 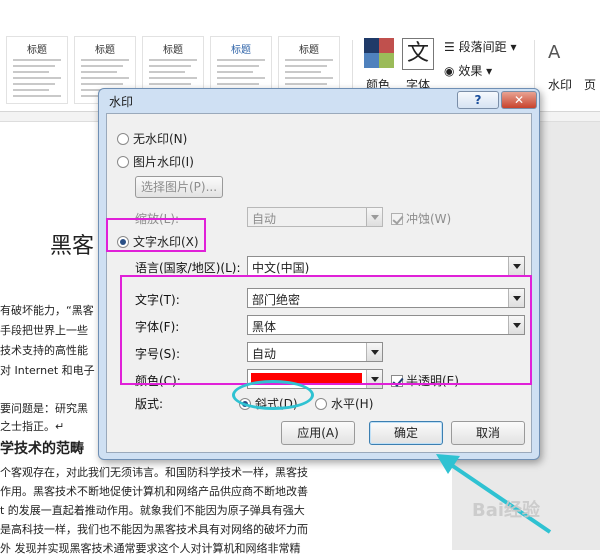 What do you see at coordinates (429, 219) in the screenshot?
I see `washout-label: 冲蚀(W)` at bounding box center [429, 219].